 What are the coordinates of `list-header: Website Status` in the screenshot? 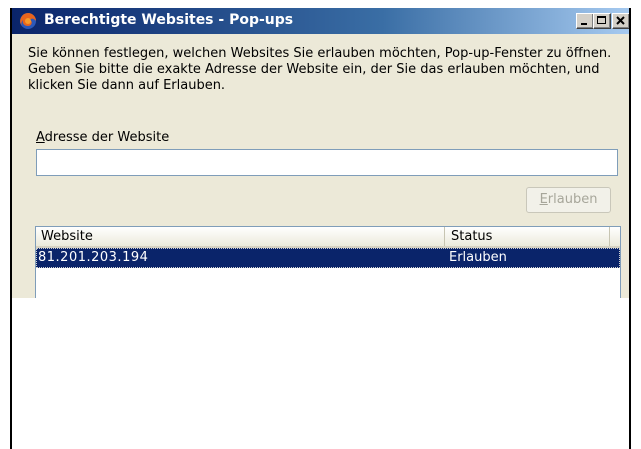 It's located at (328, 237).